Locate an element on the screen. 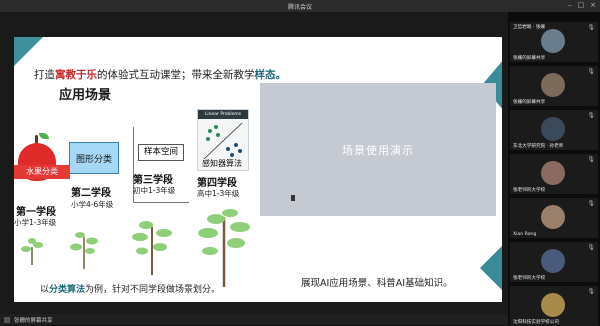 This screenshot has height=326, width=600. maximize-icon: □ is located at coordinates (581, 5).